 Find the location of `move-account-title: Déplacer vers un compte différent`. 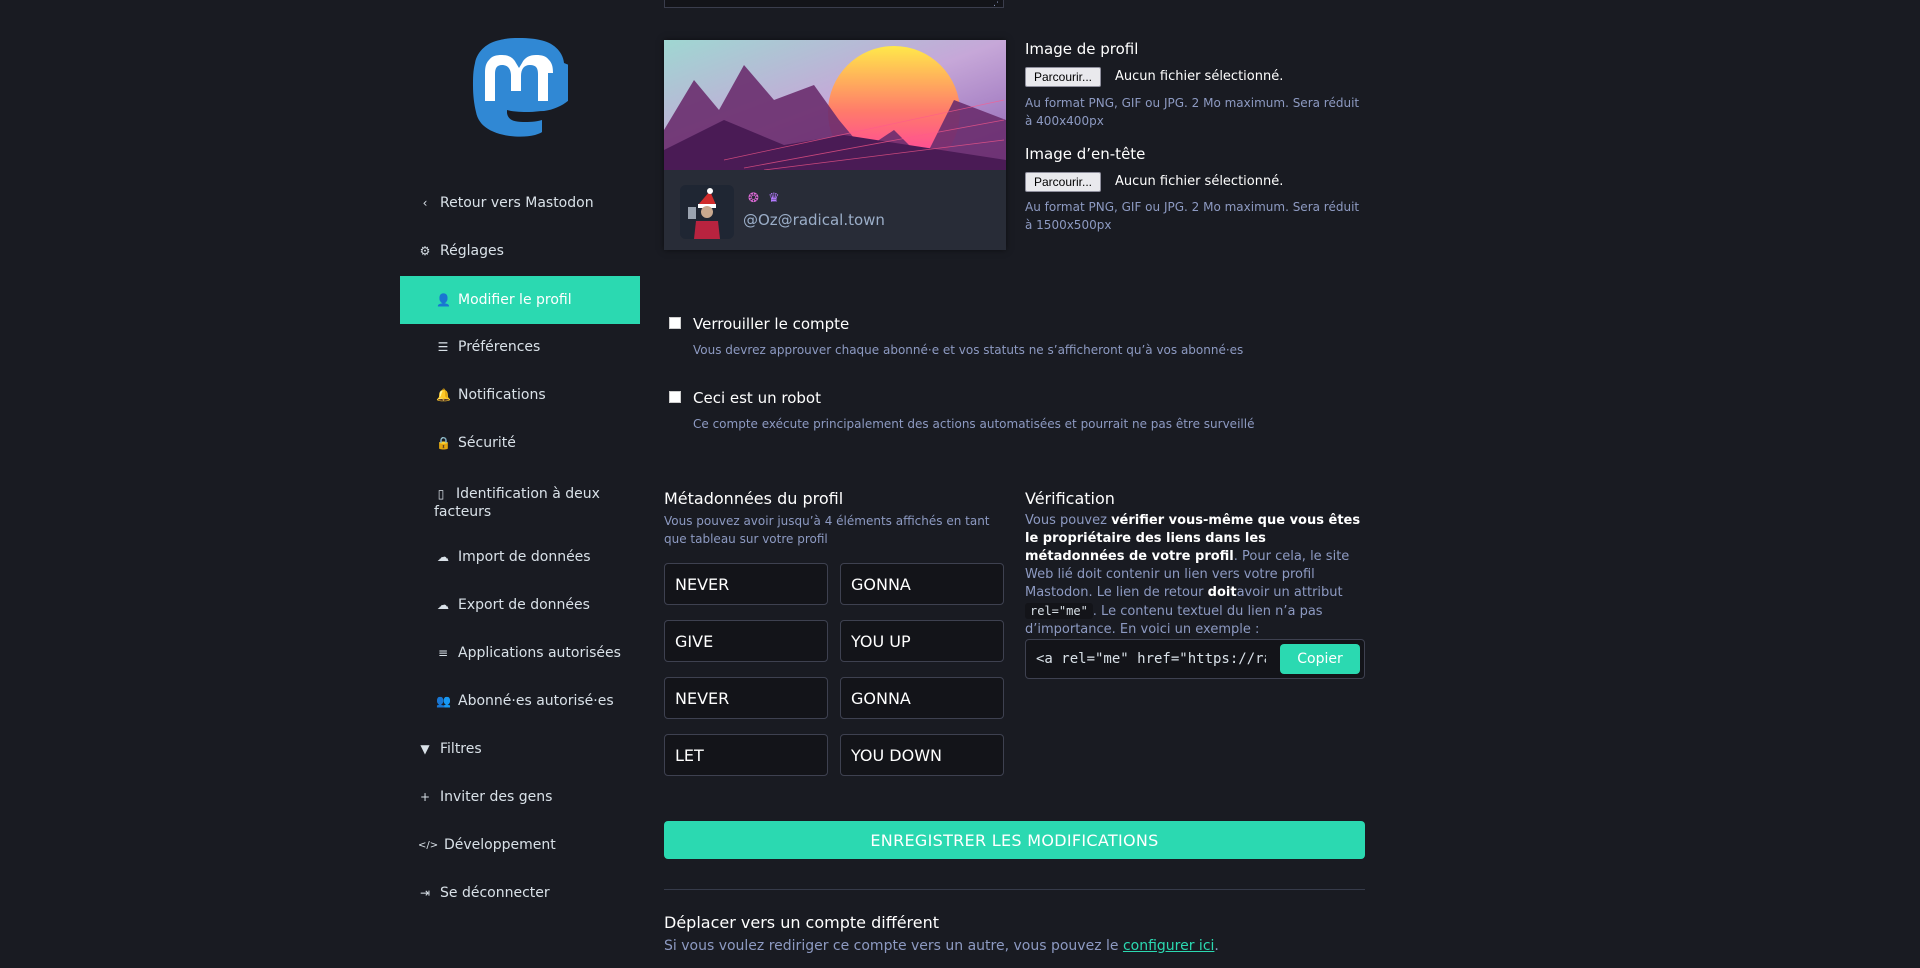

move-account-title: Déplacer vers un compte différent is located at coordinates (802, 922).